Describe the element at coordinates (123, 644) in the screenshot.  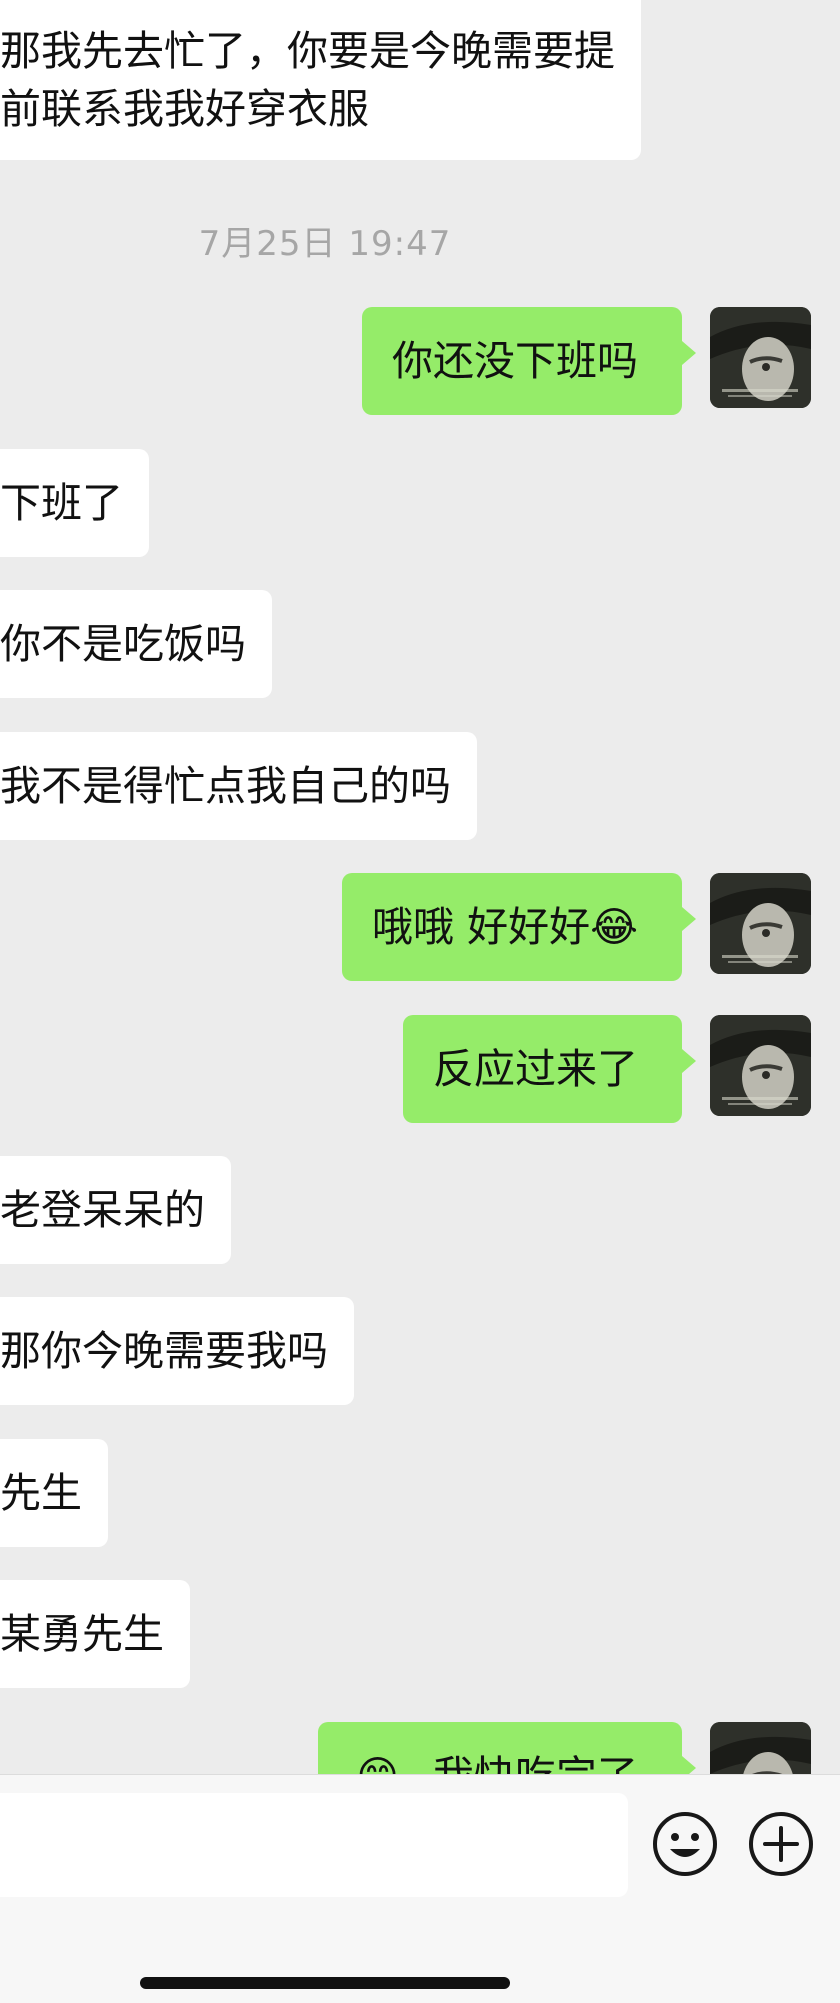
I see `message-text: 你不是吃饭吗` at that location.